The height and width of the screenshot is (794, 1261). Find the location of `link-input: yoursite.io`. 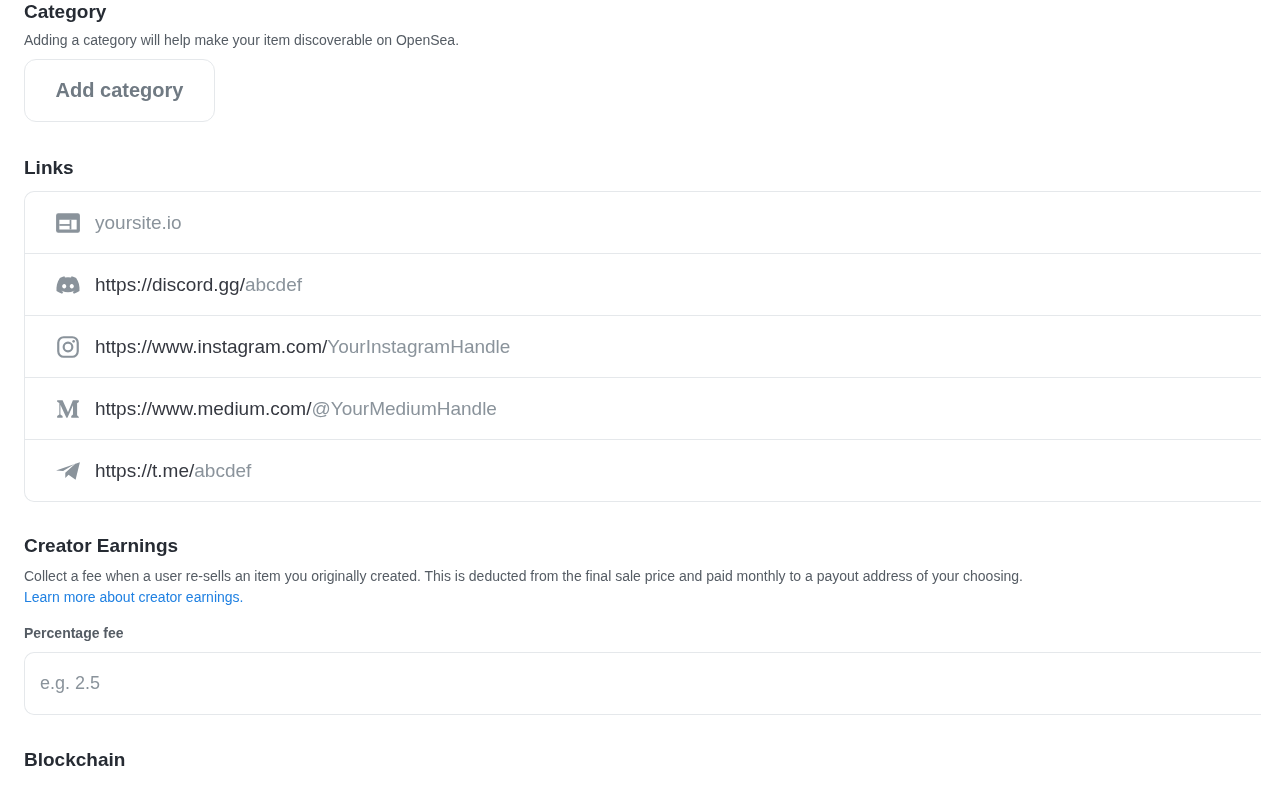

link-input: yoursite.io is located at coordinates (678, 222).